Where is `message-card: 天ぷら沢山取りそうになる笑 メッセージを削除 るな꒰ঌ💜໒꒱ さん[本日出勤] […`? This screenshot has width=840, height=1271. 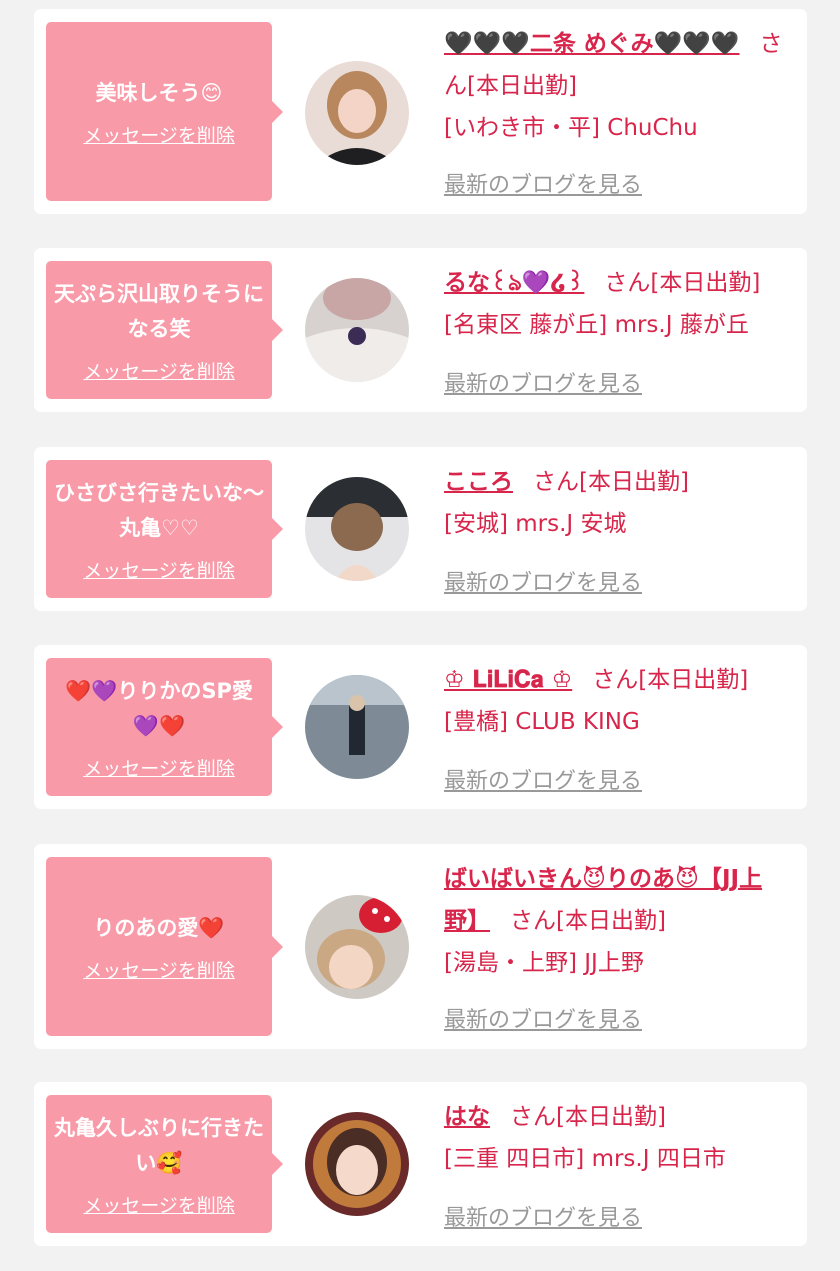 message-card: 天ぷら沢山取りそうになる笑 メッセージを削除 るな꒰ঌ💜໒꒱ さん[本日出勤] [… is located at coordinates (420, 330).